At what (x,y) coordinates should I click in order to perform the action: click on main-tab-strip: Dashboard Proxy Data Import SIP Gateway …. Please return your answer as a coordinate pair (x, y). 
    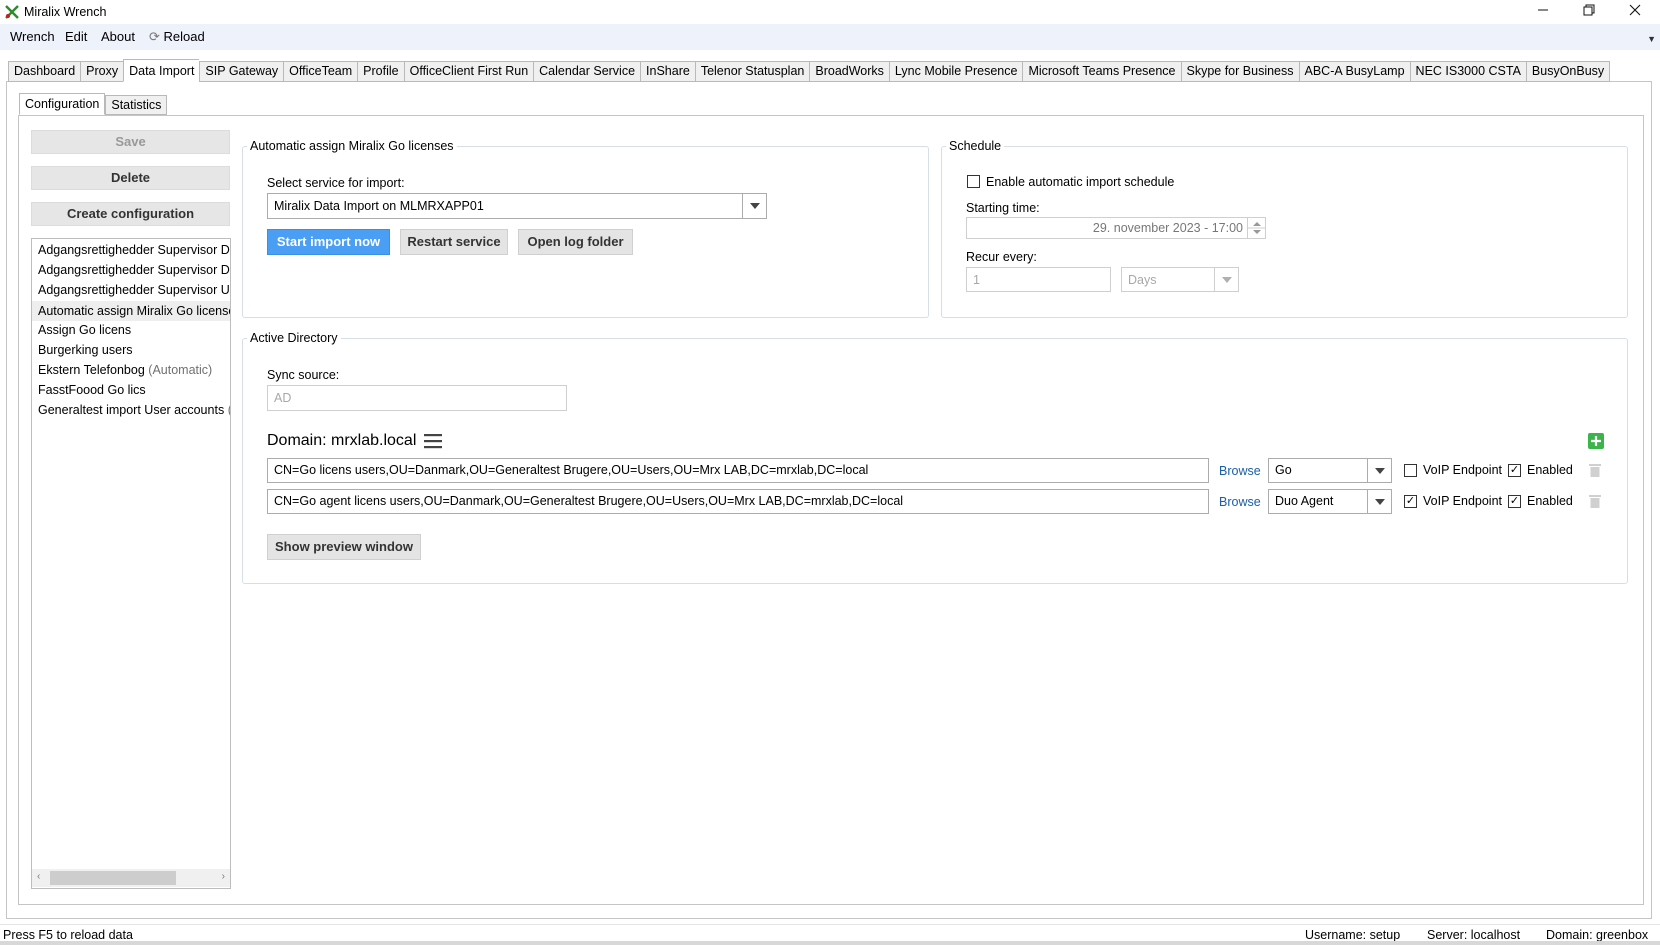
    Looking at the image, I should click on (809, 70).